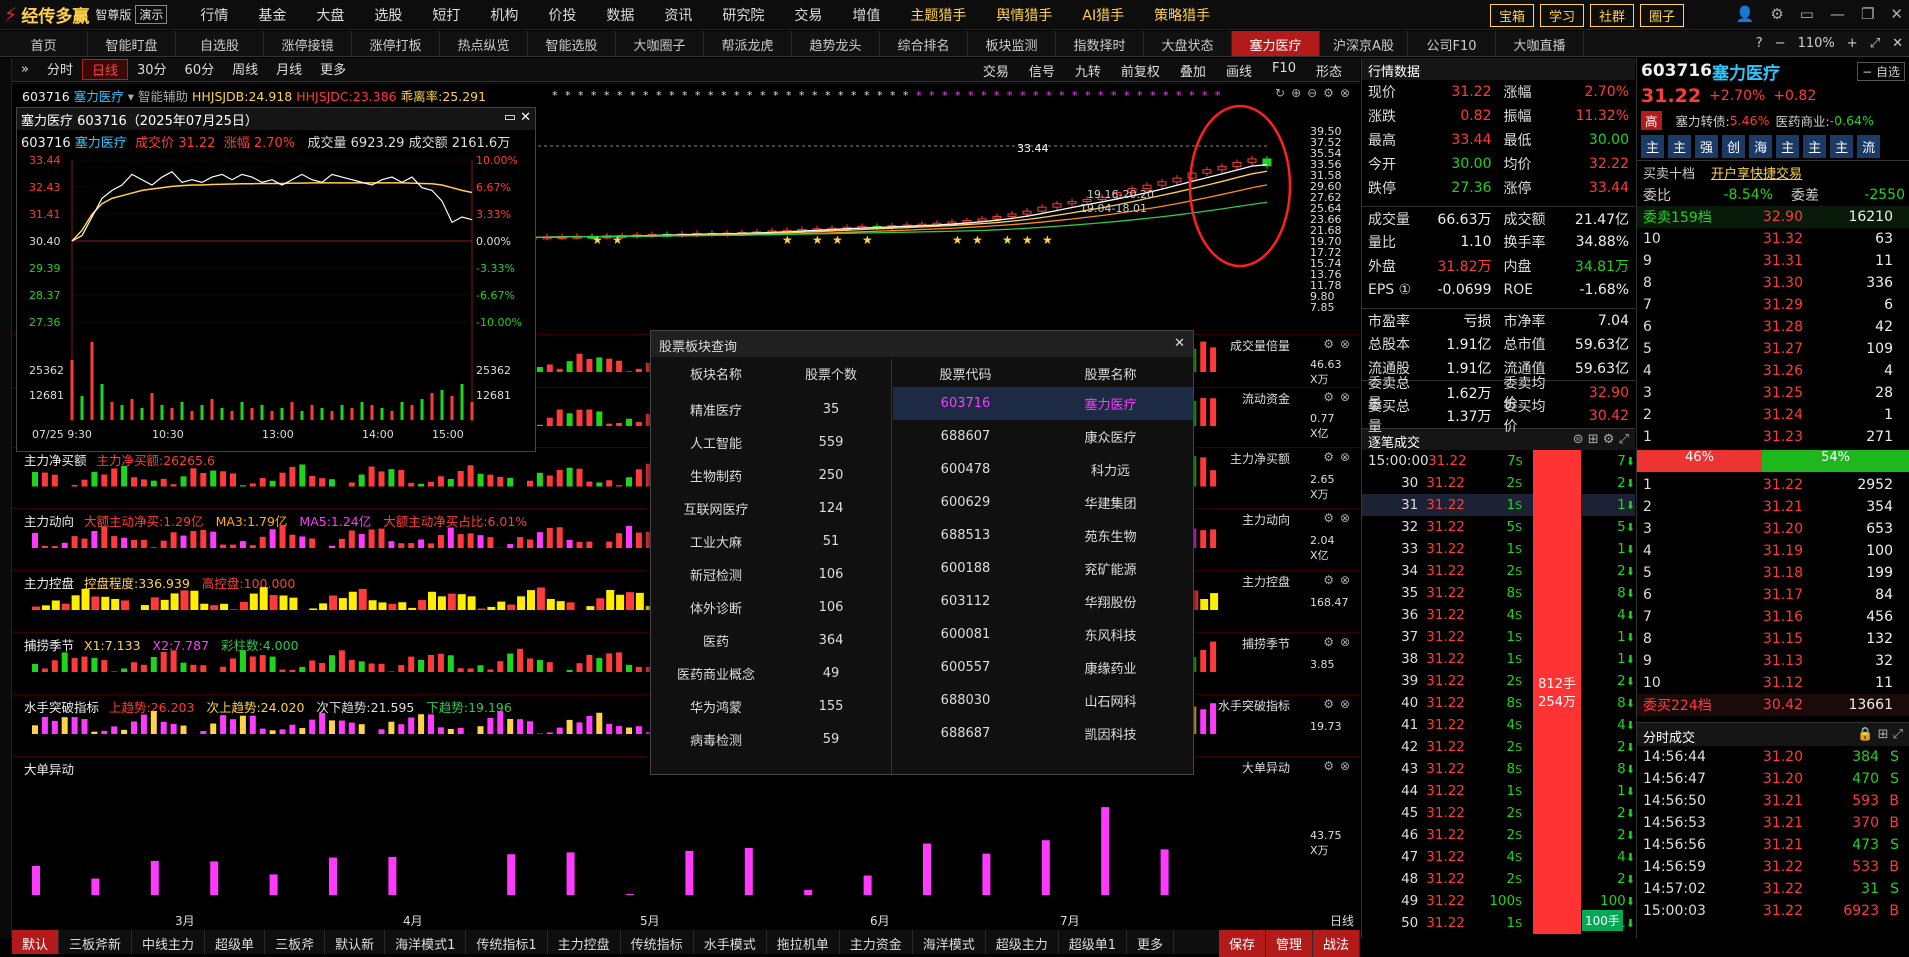  Describe the element at coordinates (584, 942) in the screenshot. I see `template-tab: 主力控盘` at that location.